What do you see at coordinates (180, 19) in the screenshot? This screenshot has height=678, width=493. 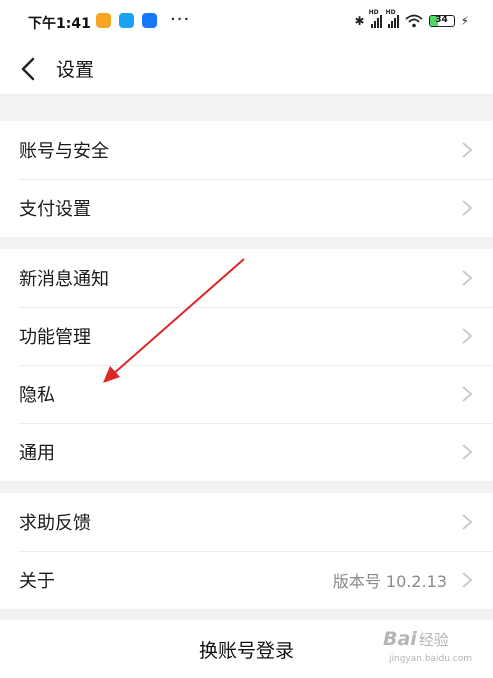 I see `more-notifications-icon: ···` at bounding box center [180, 19].